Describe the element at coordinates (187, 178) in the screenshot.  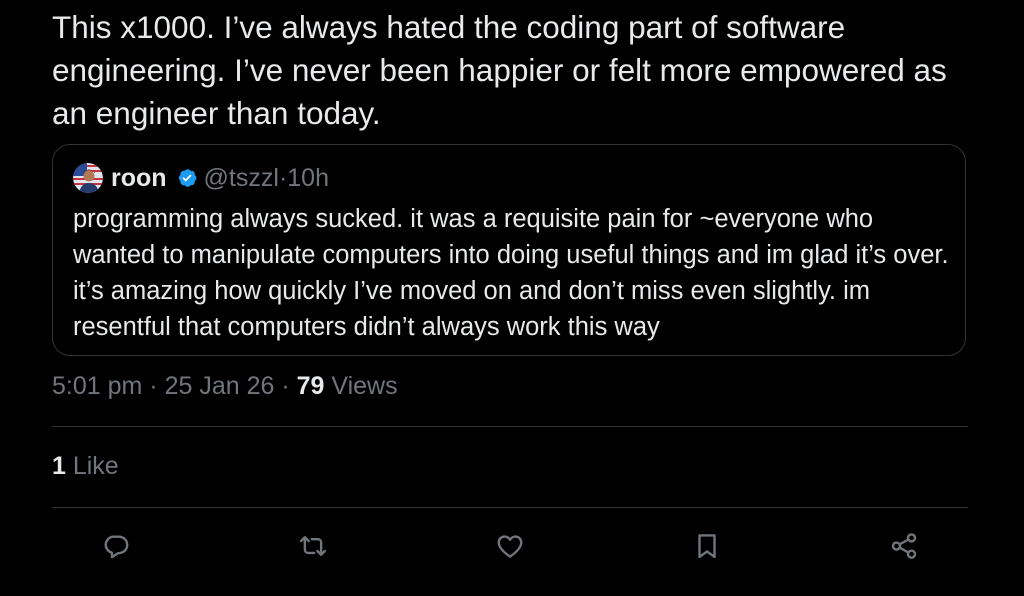
I see `verified-badge-icon` at that location.